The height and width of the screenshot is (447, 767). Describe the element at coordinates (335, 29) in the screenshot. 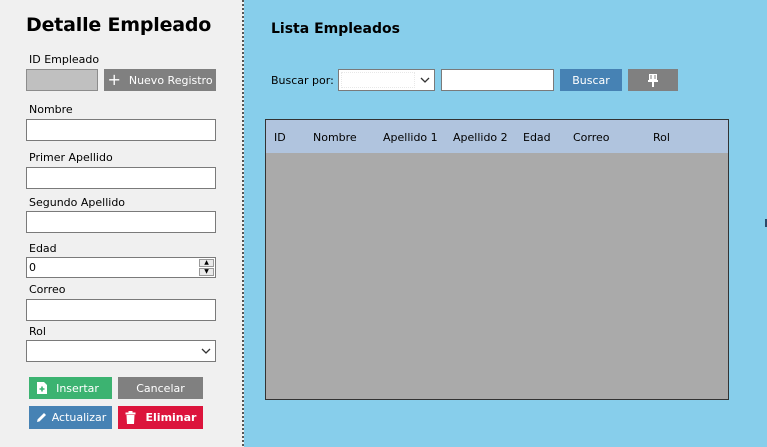

I see `lista-title: Lista Empleados` at that location.